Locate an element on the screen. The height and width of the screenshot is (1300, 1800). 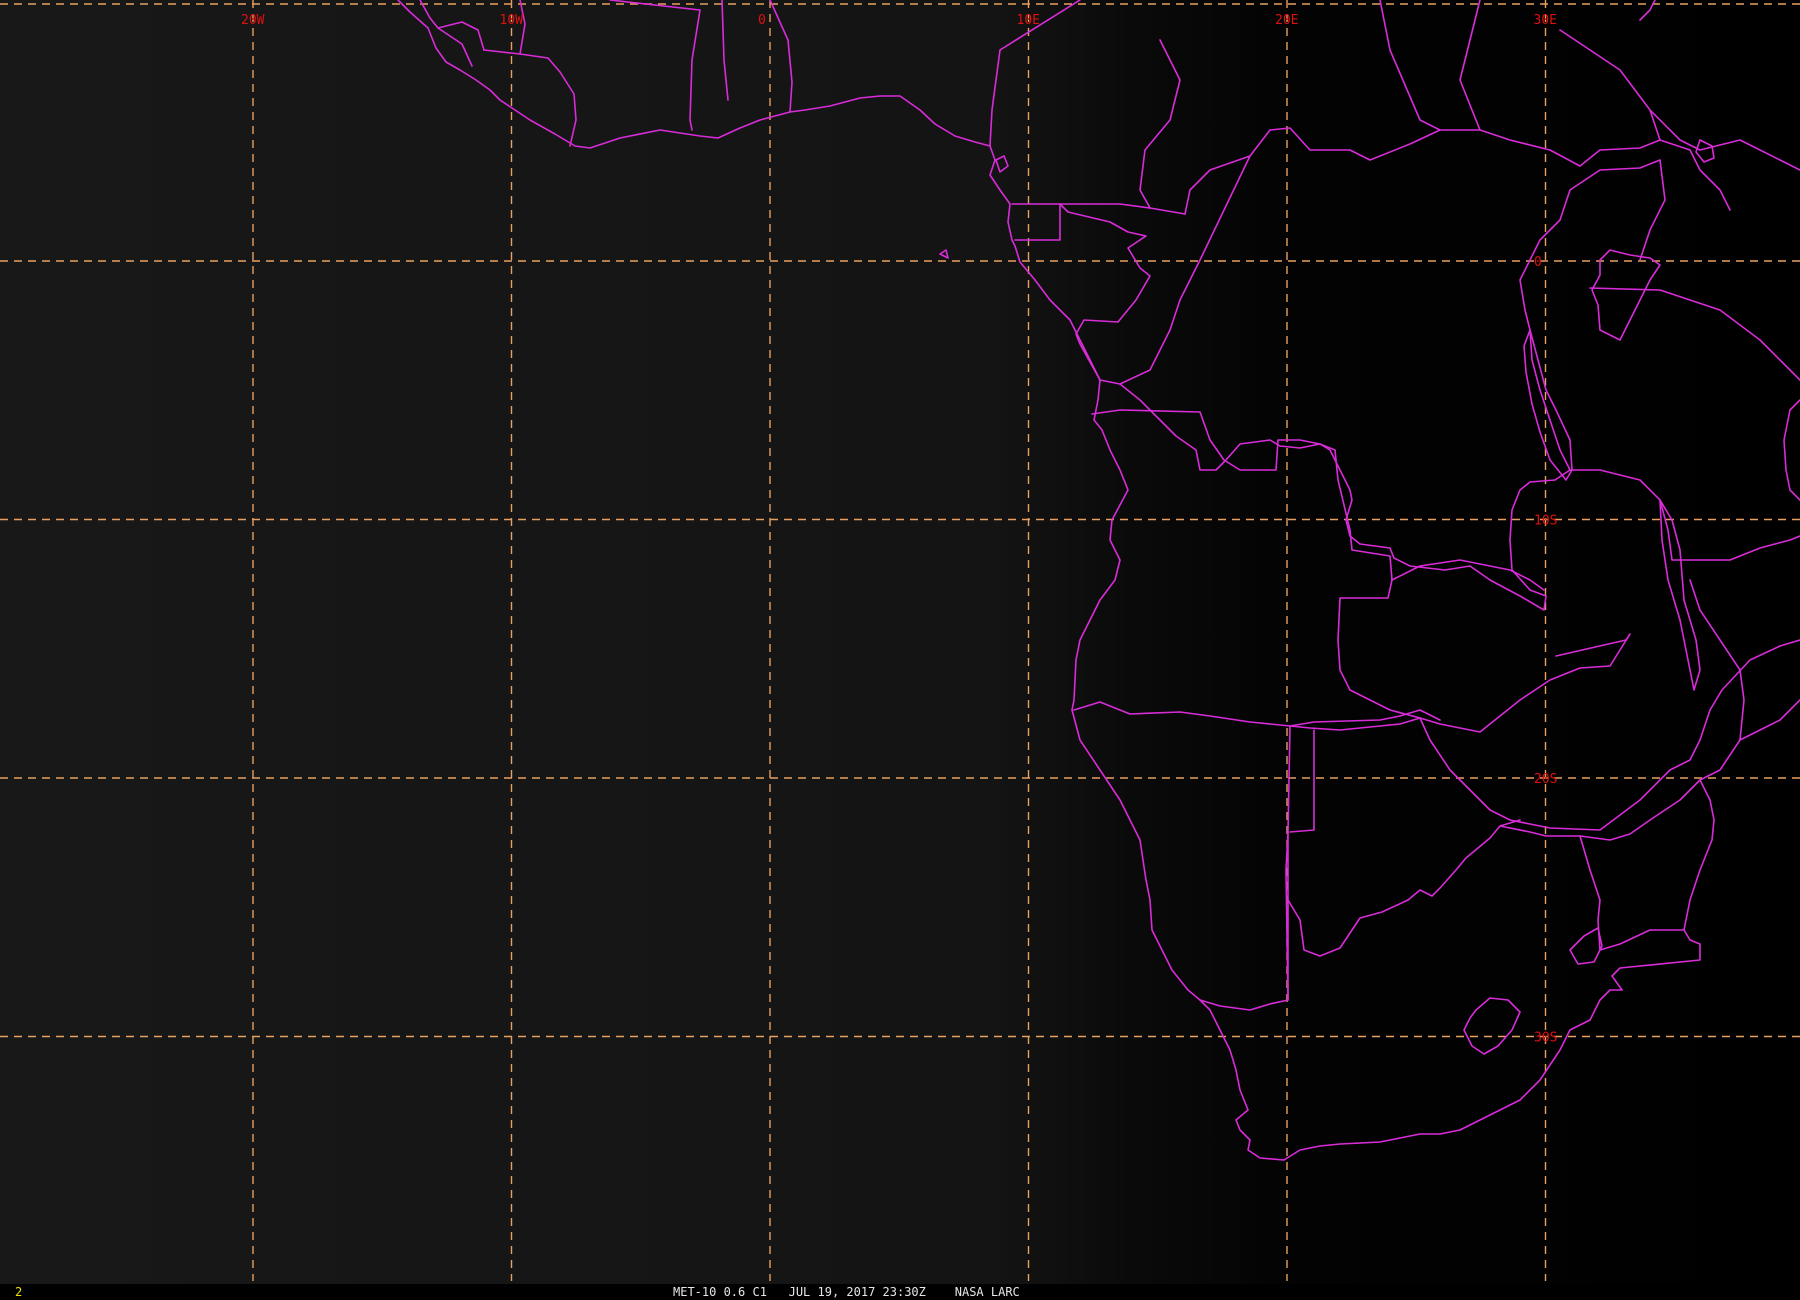
longitude-label: 10E is located at coordinates (1028, 20).